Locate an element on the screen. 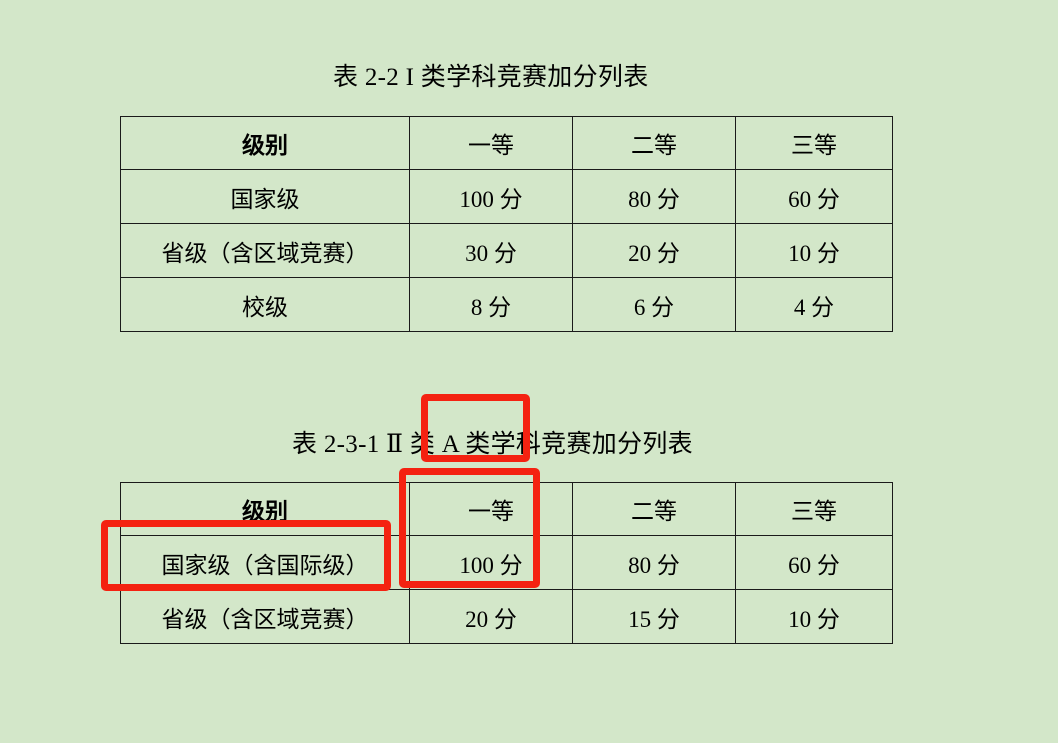 The width and height of the screenshot is (1058, 743). table-2-header-second: 二等 is located at coordinates (654, 509).